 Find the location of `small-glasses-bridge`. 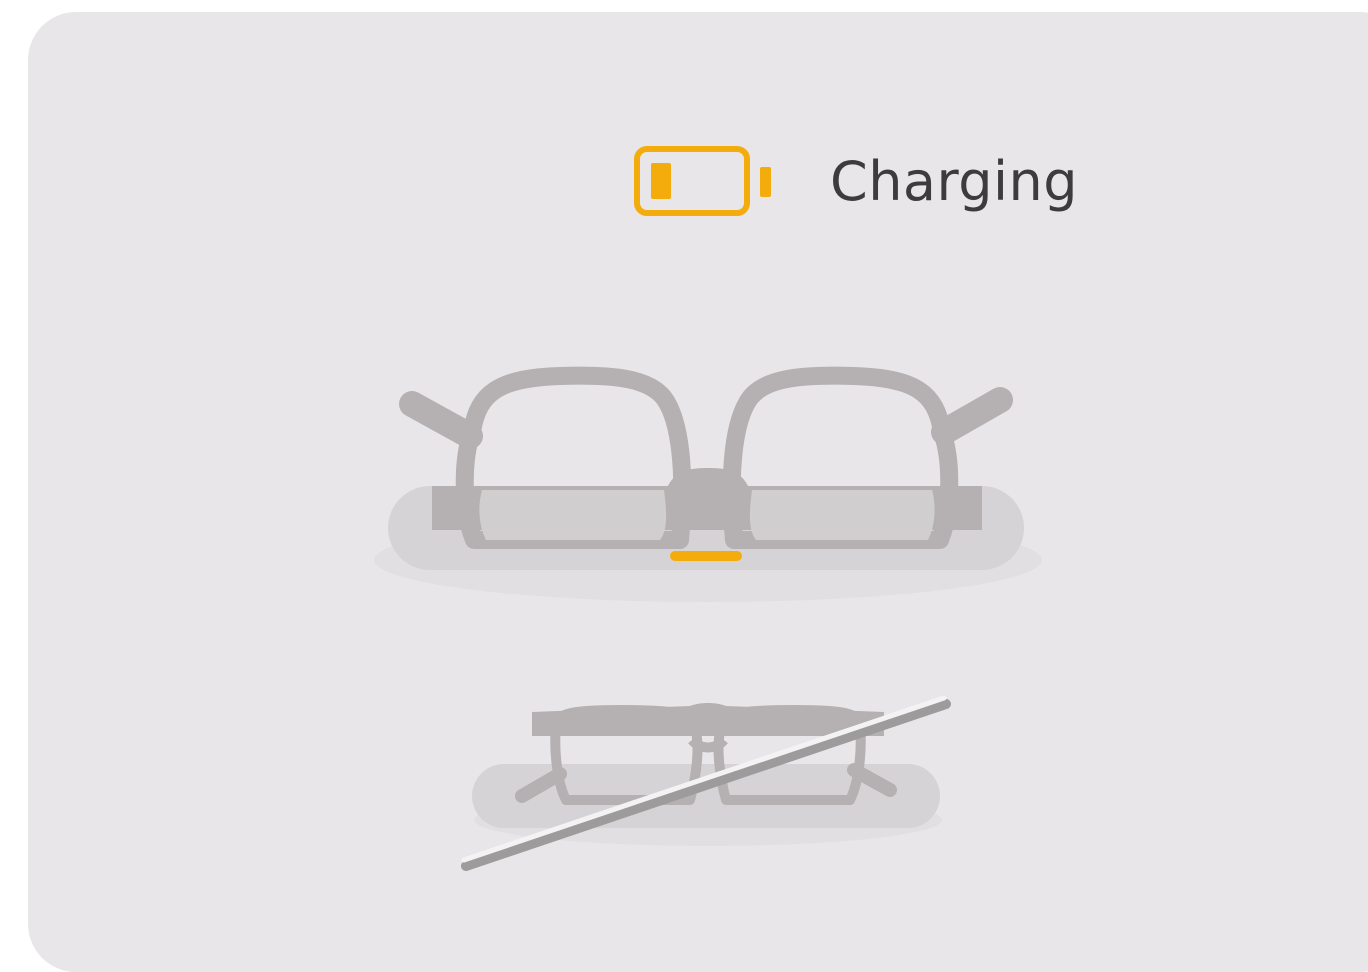

small-glasses-bridge is located at coordinates (708, 744).